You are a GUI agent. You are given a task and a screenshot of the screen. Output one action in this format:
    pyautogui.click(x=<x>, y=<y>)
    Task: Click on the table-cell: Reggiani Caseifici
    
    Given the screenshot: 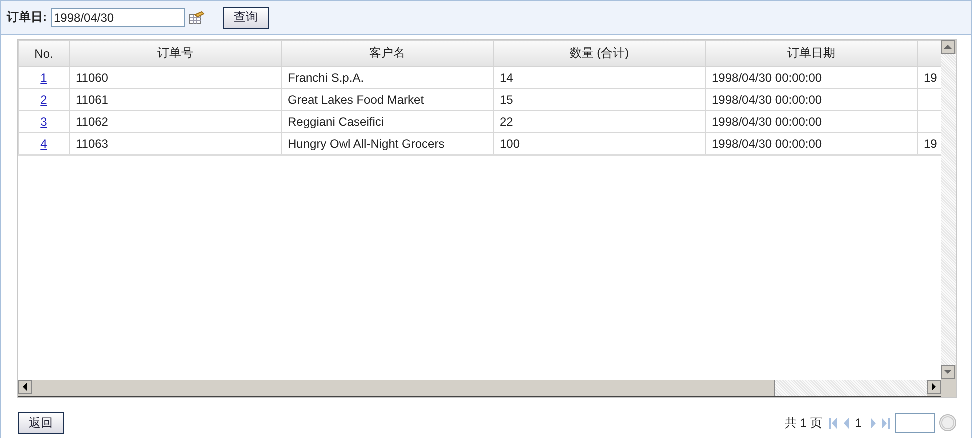 What is the action you would take?
    pyautogui.click(x=336, y=121)
    